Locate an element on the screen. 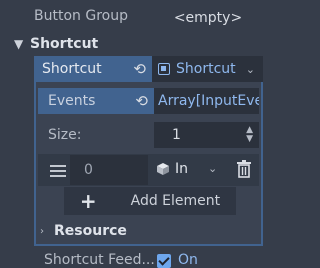  resource-section-header: › Resource is located at coordinates (83, 231).